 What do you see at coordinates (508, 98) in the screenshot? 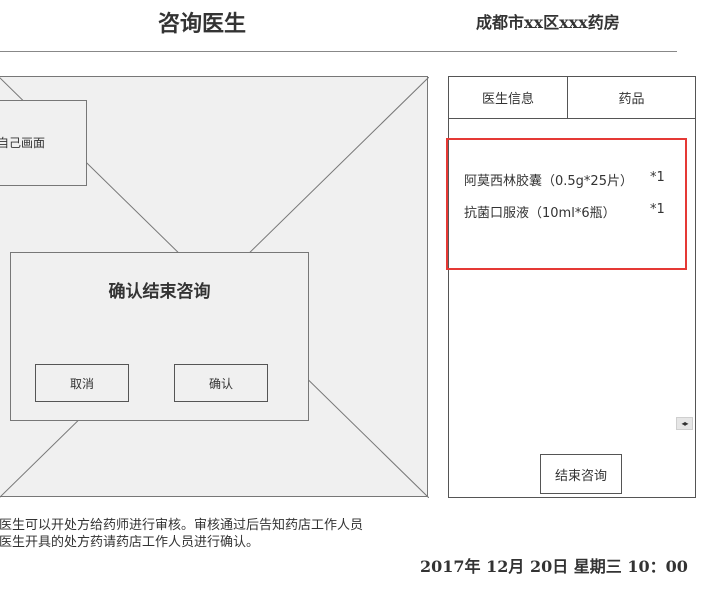
I see `tab-doctor-info: 医生信息` at bounding box center [508, 98].